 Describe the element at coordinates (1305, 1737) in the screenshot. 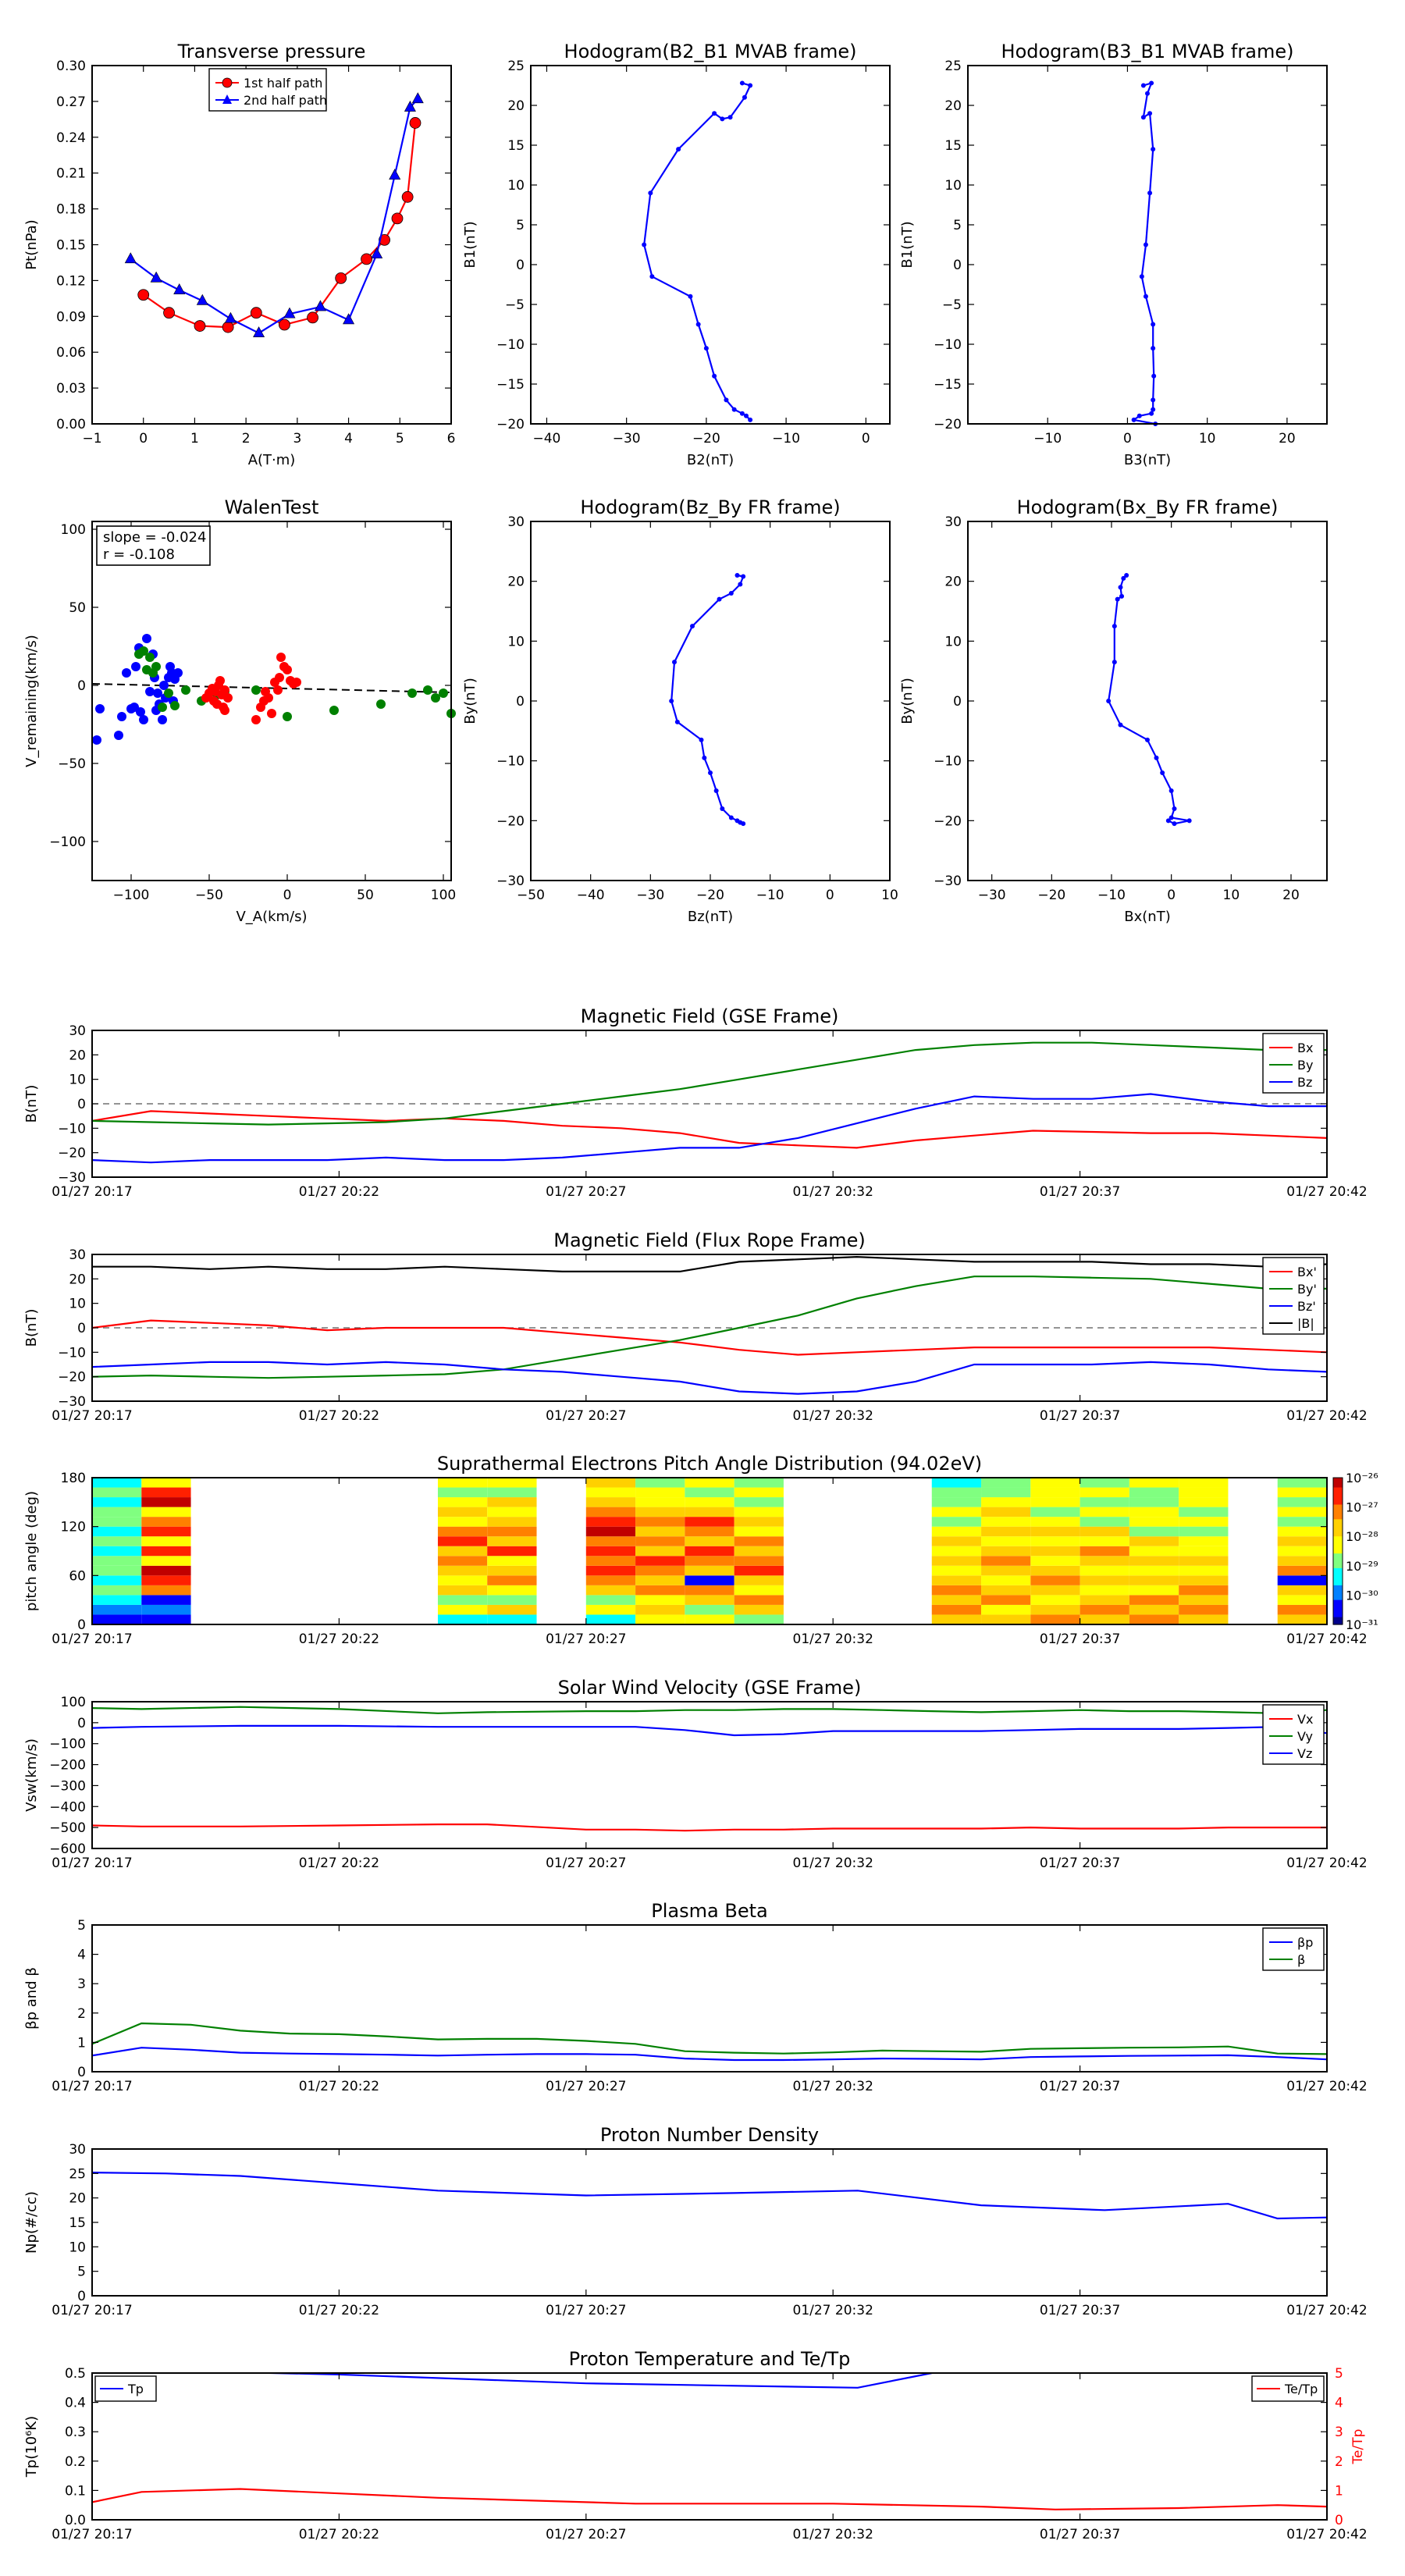

I see `legend-label: Vy` at that location.